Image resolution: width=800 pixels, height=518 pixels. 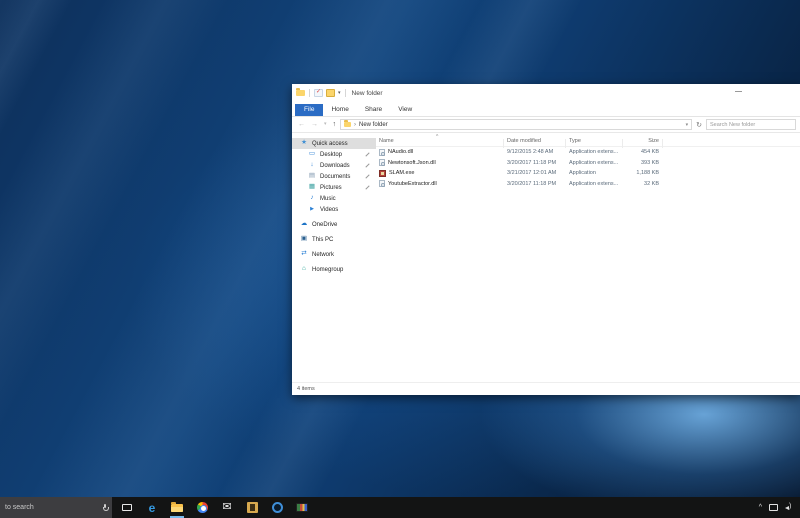 I want to click on minimize-button, so click(x=738, y=91).